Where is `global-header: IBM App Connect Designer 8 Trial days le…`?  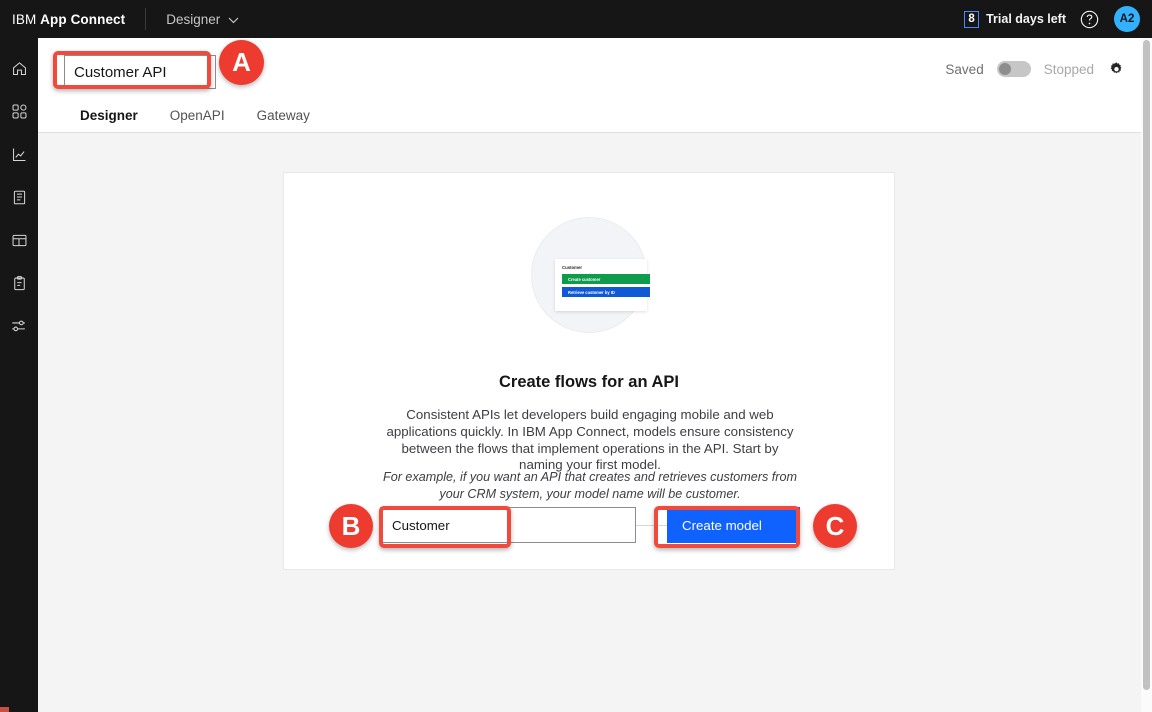 global-header: IBM App Connect Designer 8 Trial days le… is located at coordinates (576, 19).